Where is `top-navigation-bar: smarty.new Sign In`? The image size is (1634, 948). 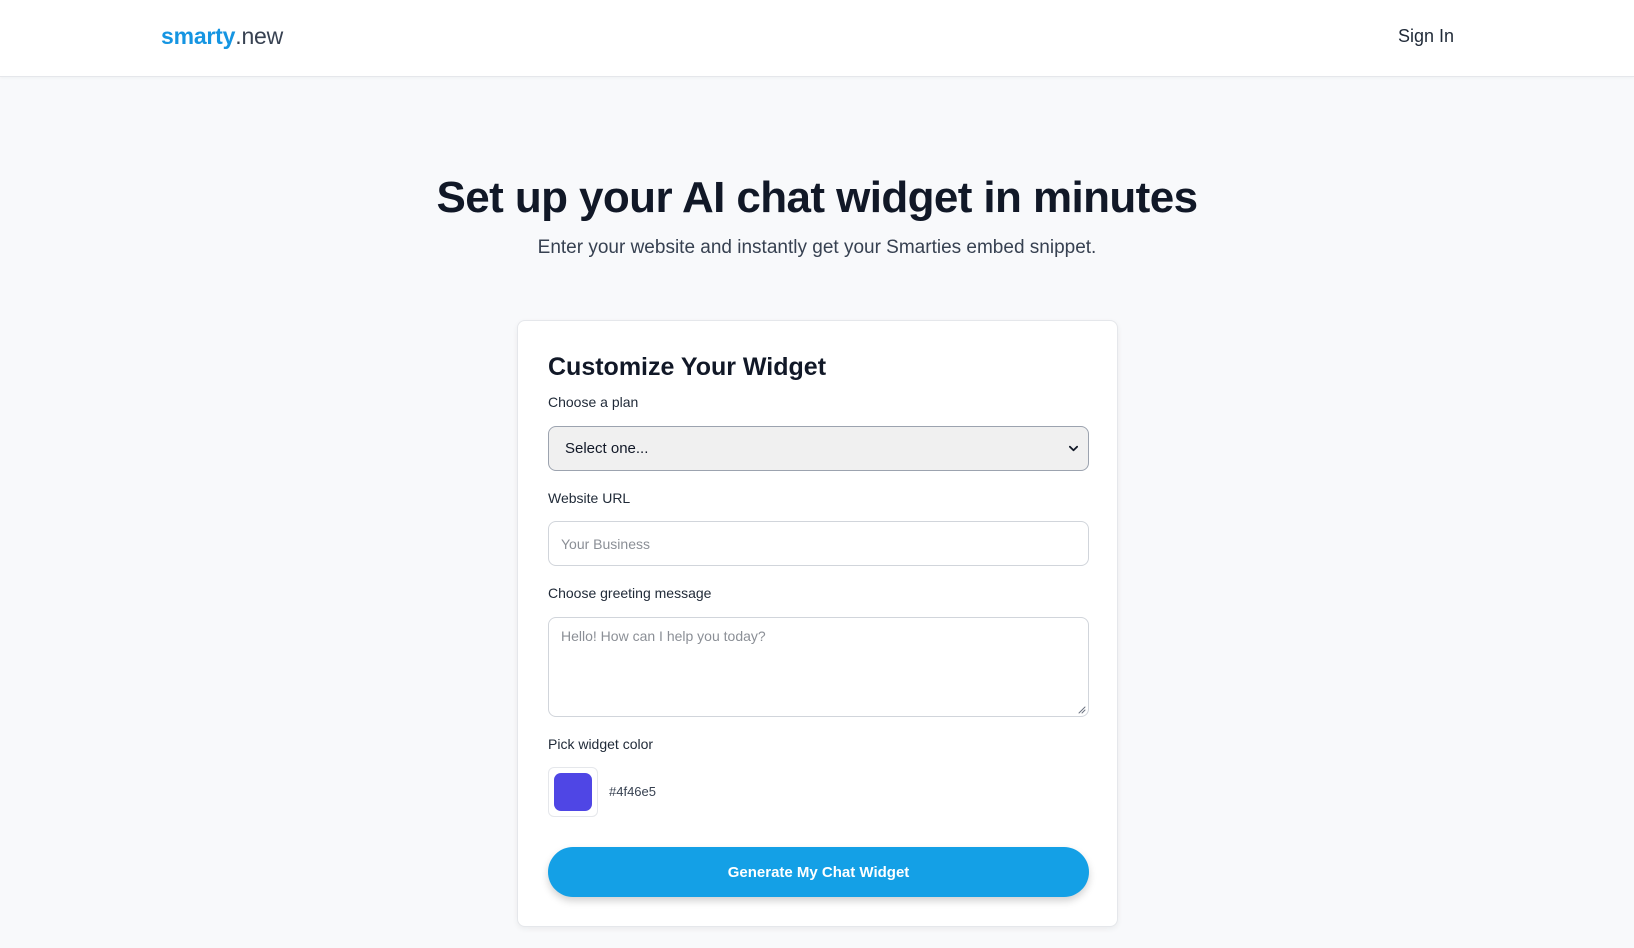 top-navigation-bar: smarty.new Sign In is located at coordinates (817, 38).